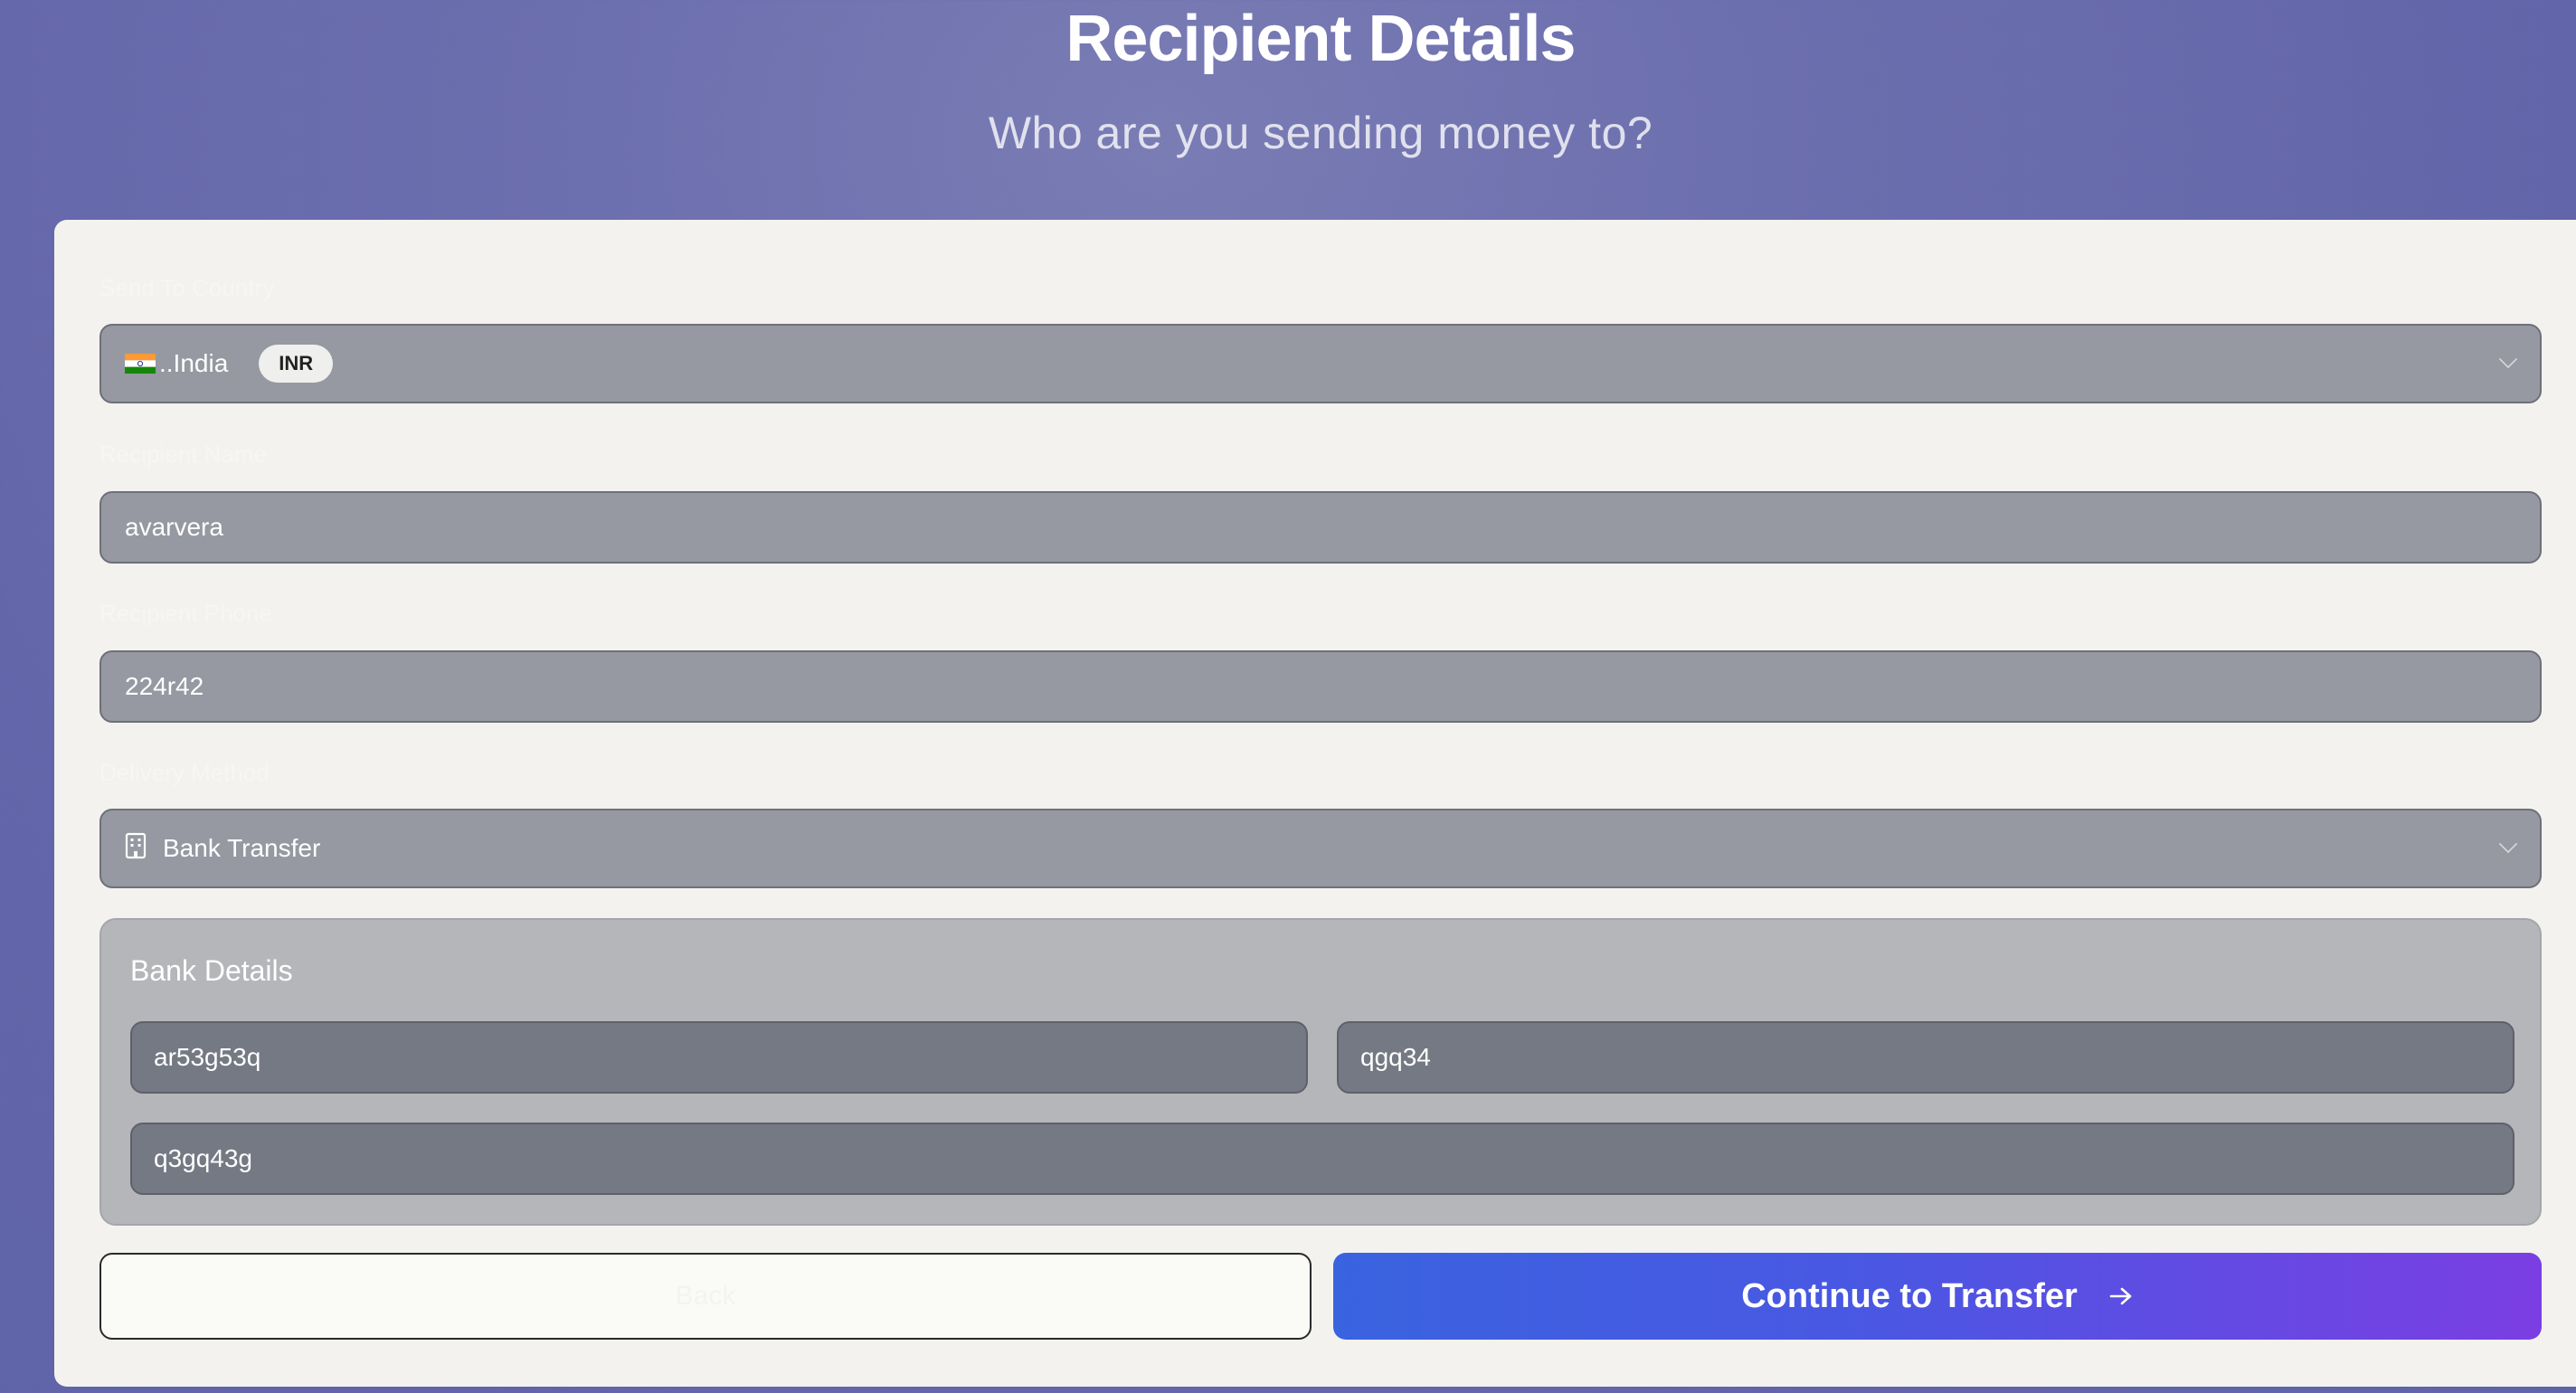  I want to click on delivery-method-select: Bank Transfer, so click(1321, 848).